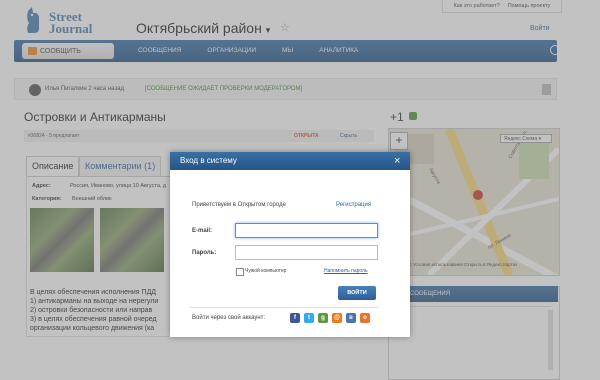 Image resolution: width=600 pixels, height=380 pixels. Describe the element at coordinates (229, 318) in the screenshot. I see `social-login-prompt: Войти через свой аккаунт:` at that location.